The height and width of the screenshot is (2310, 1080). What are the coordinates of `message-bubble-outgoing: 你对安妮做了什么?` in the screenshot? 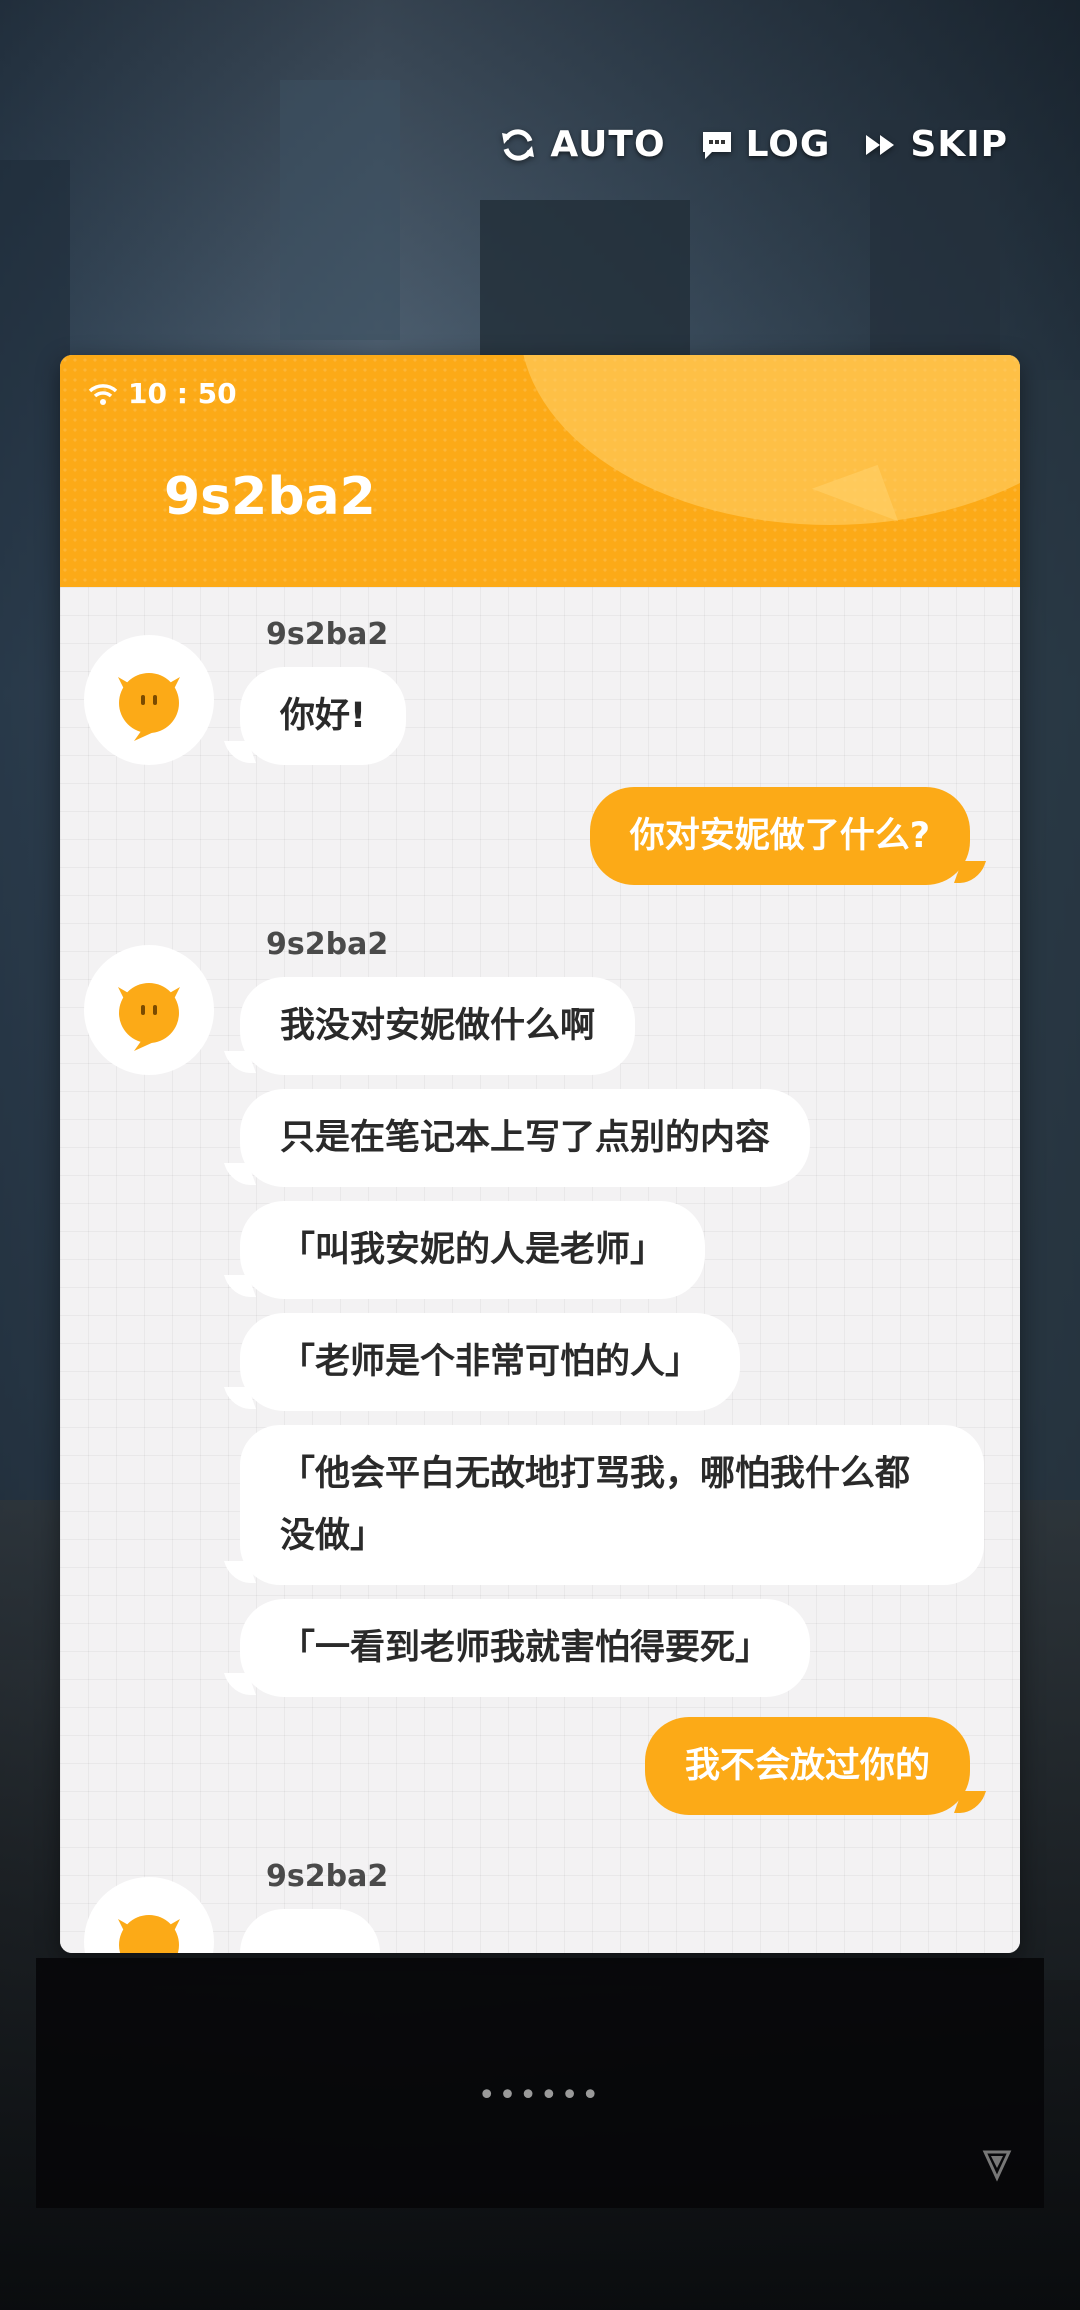 It's located at (779, 836).